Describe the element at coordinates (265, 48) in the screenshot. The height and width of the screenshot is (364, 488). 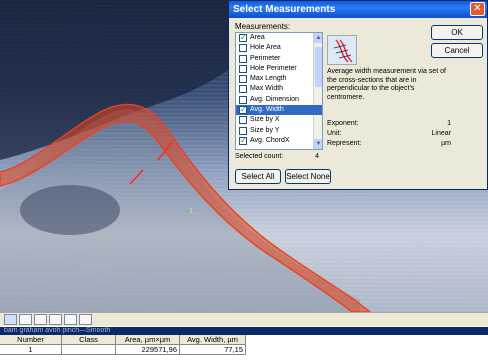
I see `measurement-label: Hole Area` at that location.